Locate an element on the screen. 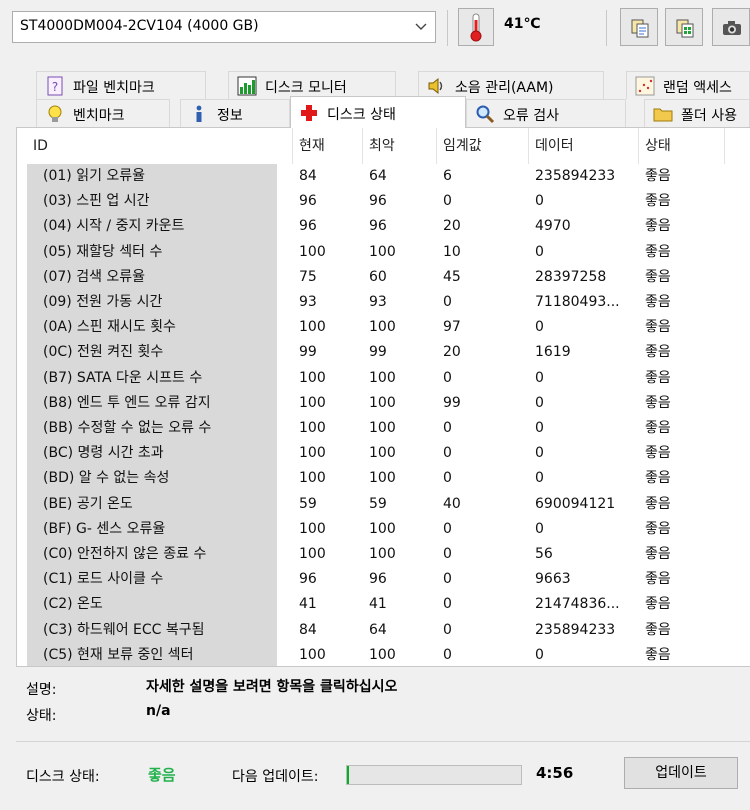 Image resolution: width=750 pixels, height=810 pixels. toolbar-separator is located at coordinates (447, 28).